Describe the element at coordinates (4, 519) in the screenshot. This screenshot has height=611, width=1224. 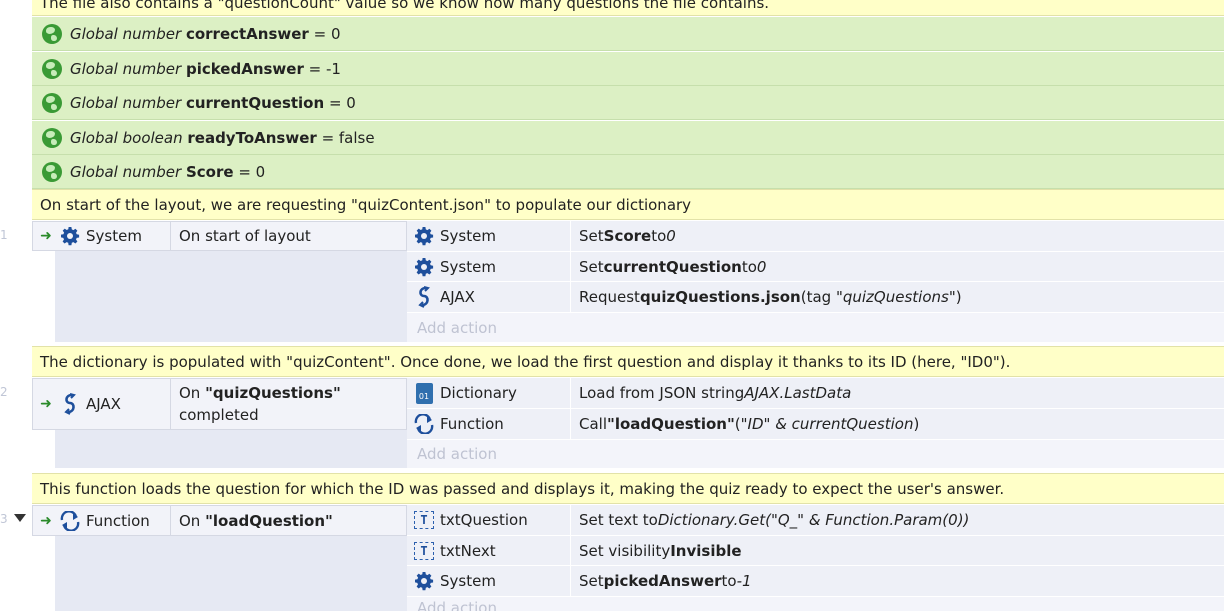
I see `event-number: 3` at that location.